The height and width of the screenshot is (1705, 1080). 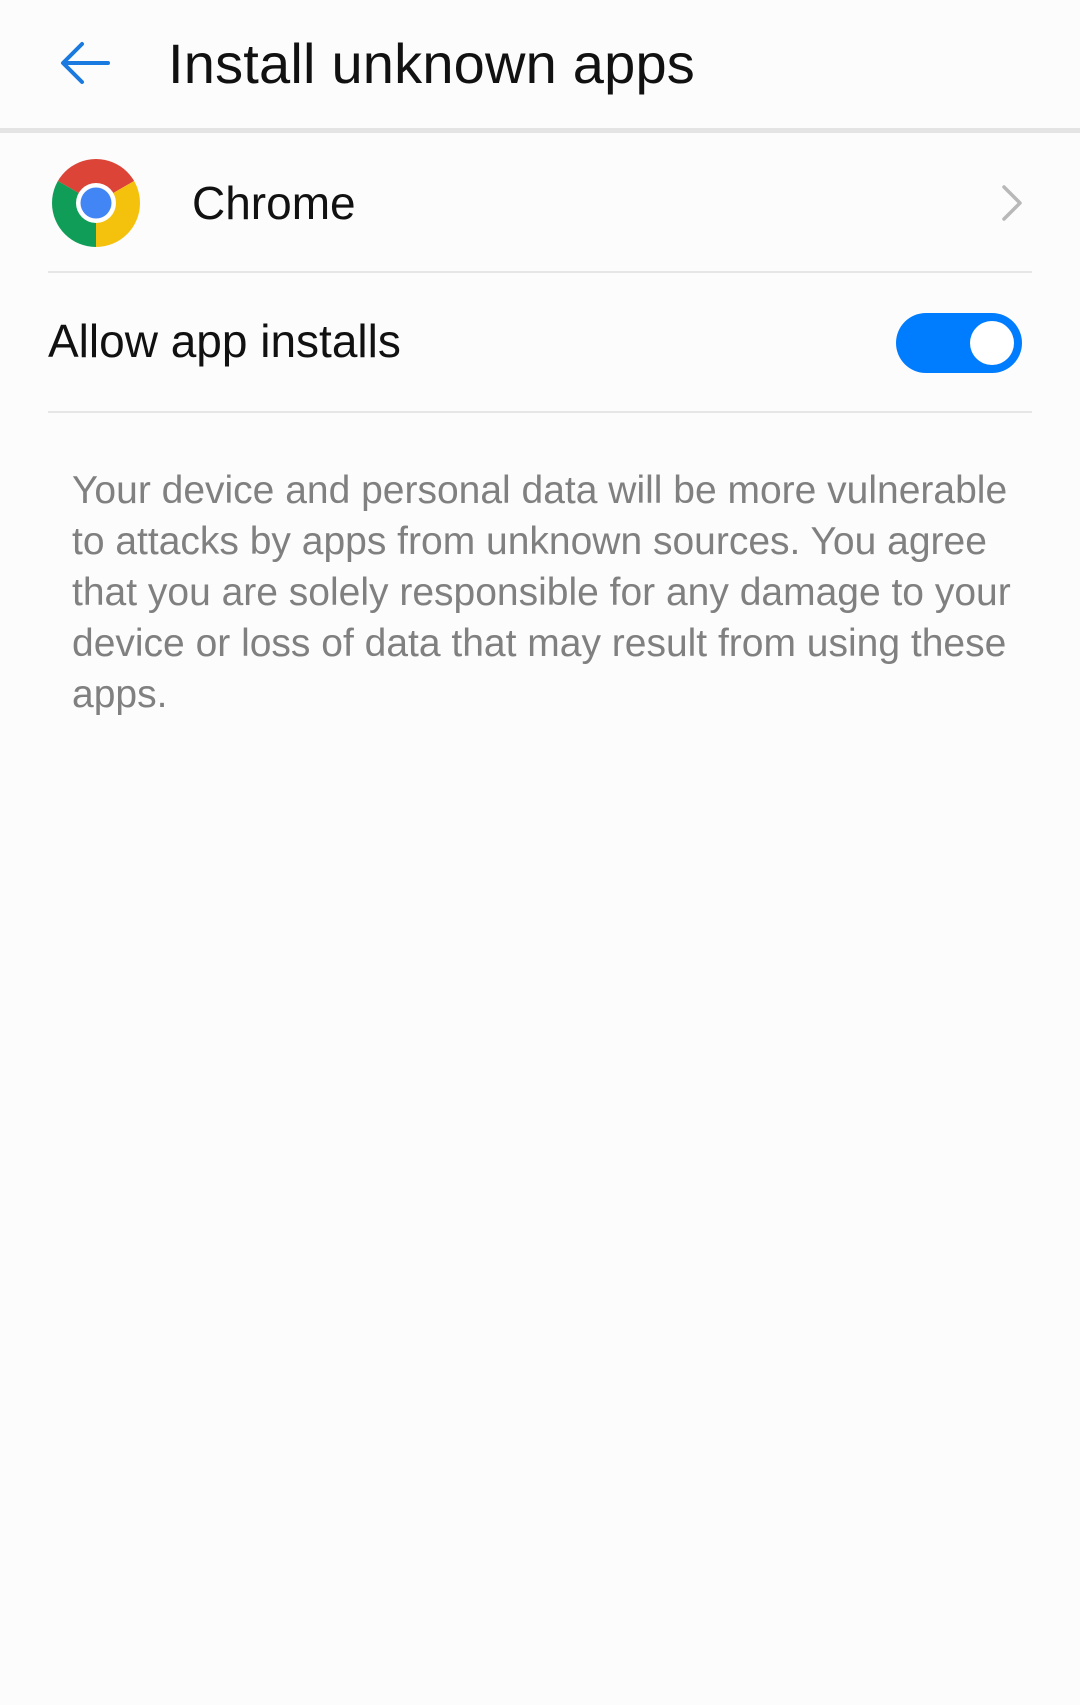 I want to click on app-name: Chrome, so click(x=274, y=203).